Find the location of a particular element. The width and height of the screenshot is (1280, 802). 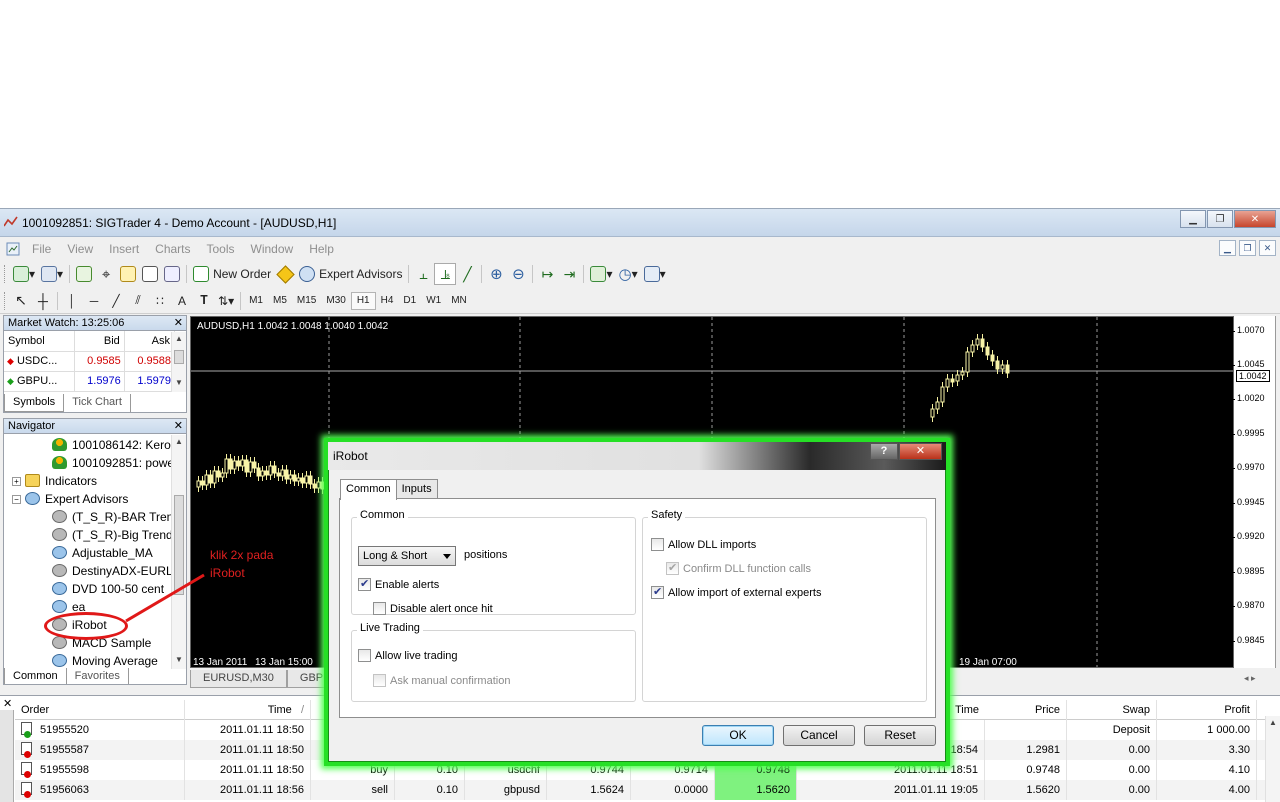

terminal-toggle is located at coordinates (150, 274).